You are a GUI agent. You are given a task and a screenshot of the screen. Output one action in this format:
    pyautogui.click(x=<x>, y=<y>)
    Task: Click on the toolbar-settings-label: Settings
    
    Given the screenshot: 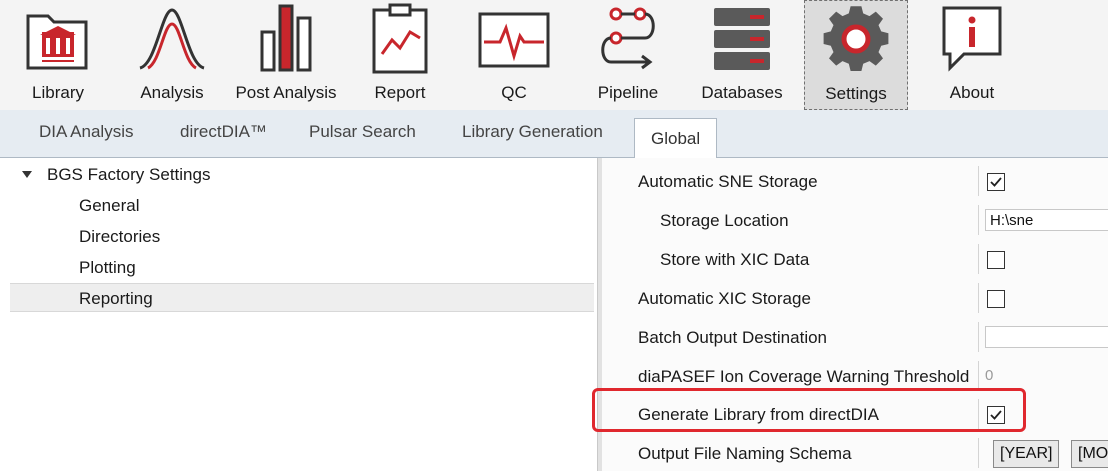 What is the action you would take?
    pyautogui.click(x=856, y=93)
    